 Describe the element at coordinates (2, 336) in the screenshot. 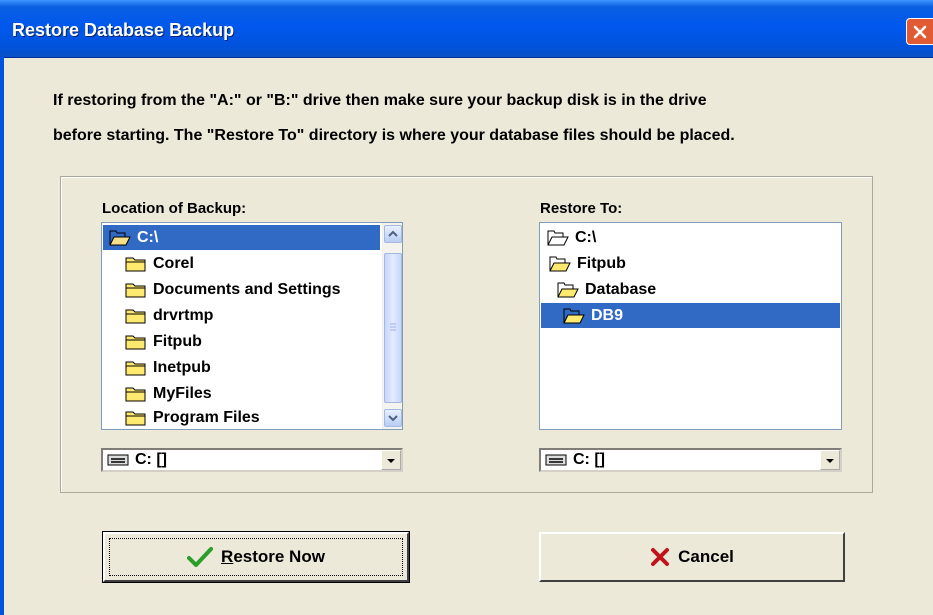

I see `window-frame` at that location.